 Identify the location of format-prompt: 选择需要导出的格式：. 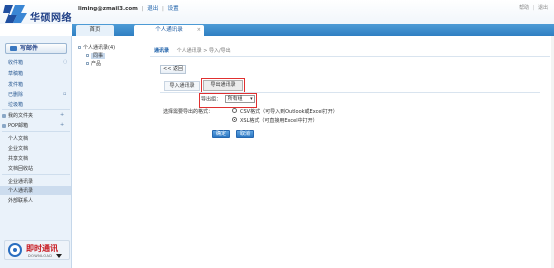
(188, 112).